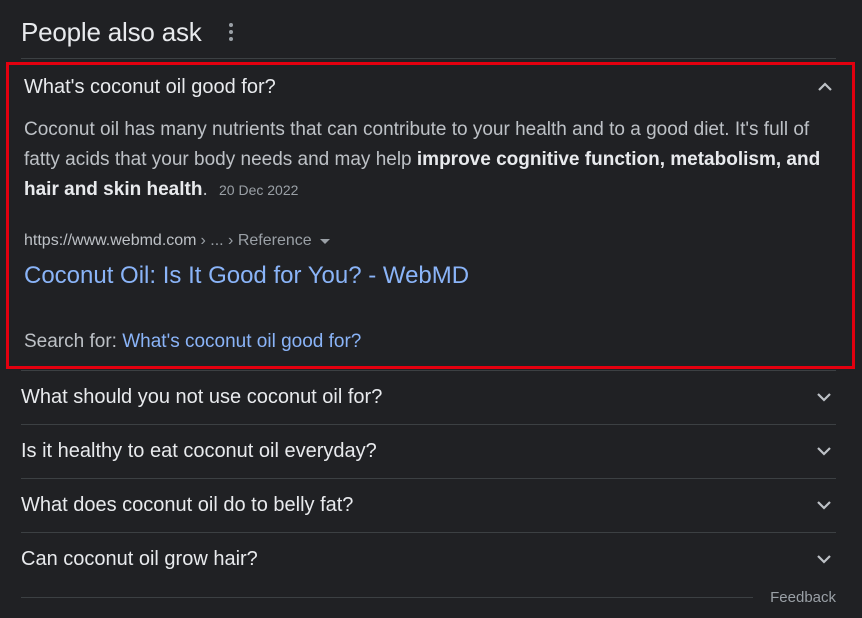 This screenshot has height=618, width=862. I want to click on more-vert-icon, so click(231, 32).